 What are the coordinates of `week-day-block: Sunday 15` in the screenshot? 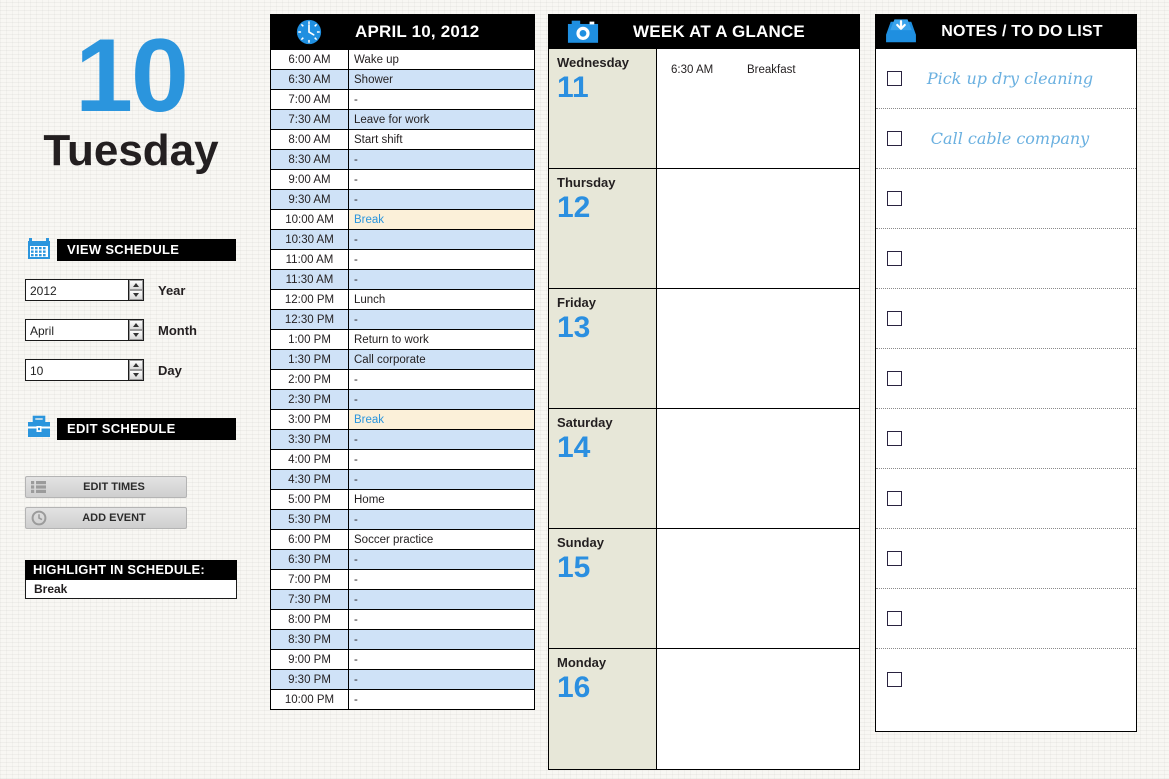 It's located at (704, 589).